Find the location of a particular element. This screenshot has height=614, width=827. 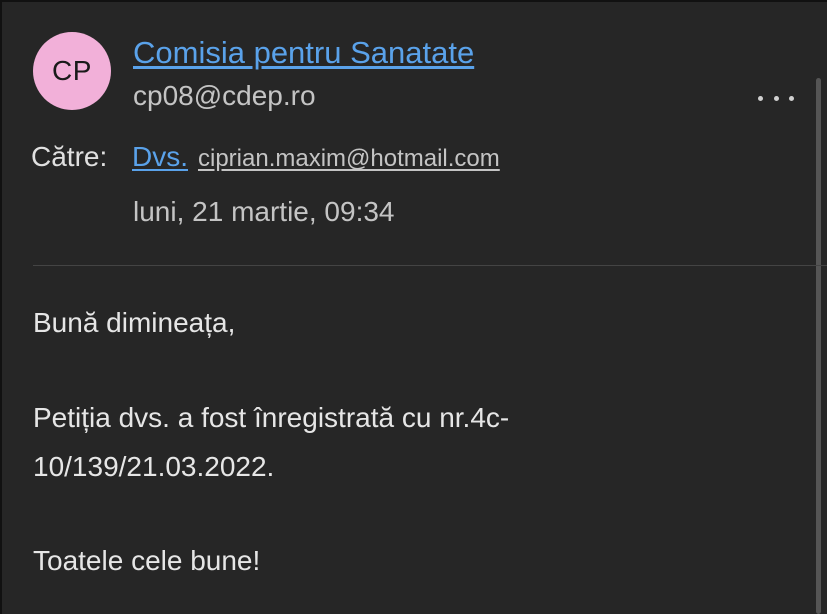

window-border-top is located at coordinates (413, 1).